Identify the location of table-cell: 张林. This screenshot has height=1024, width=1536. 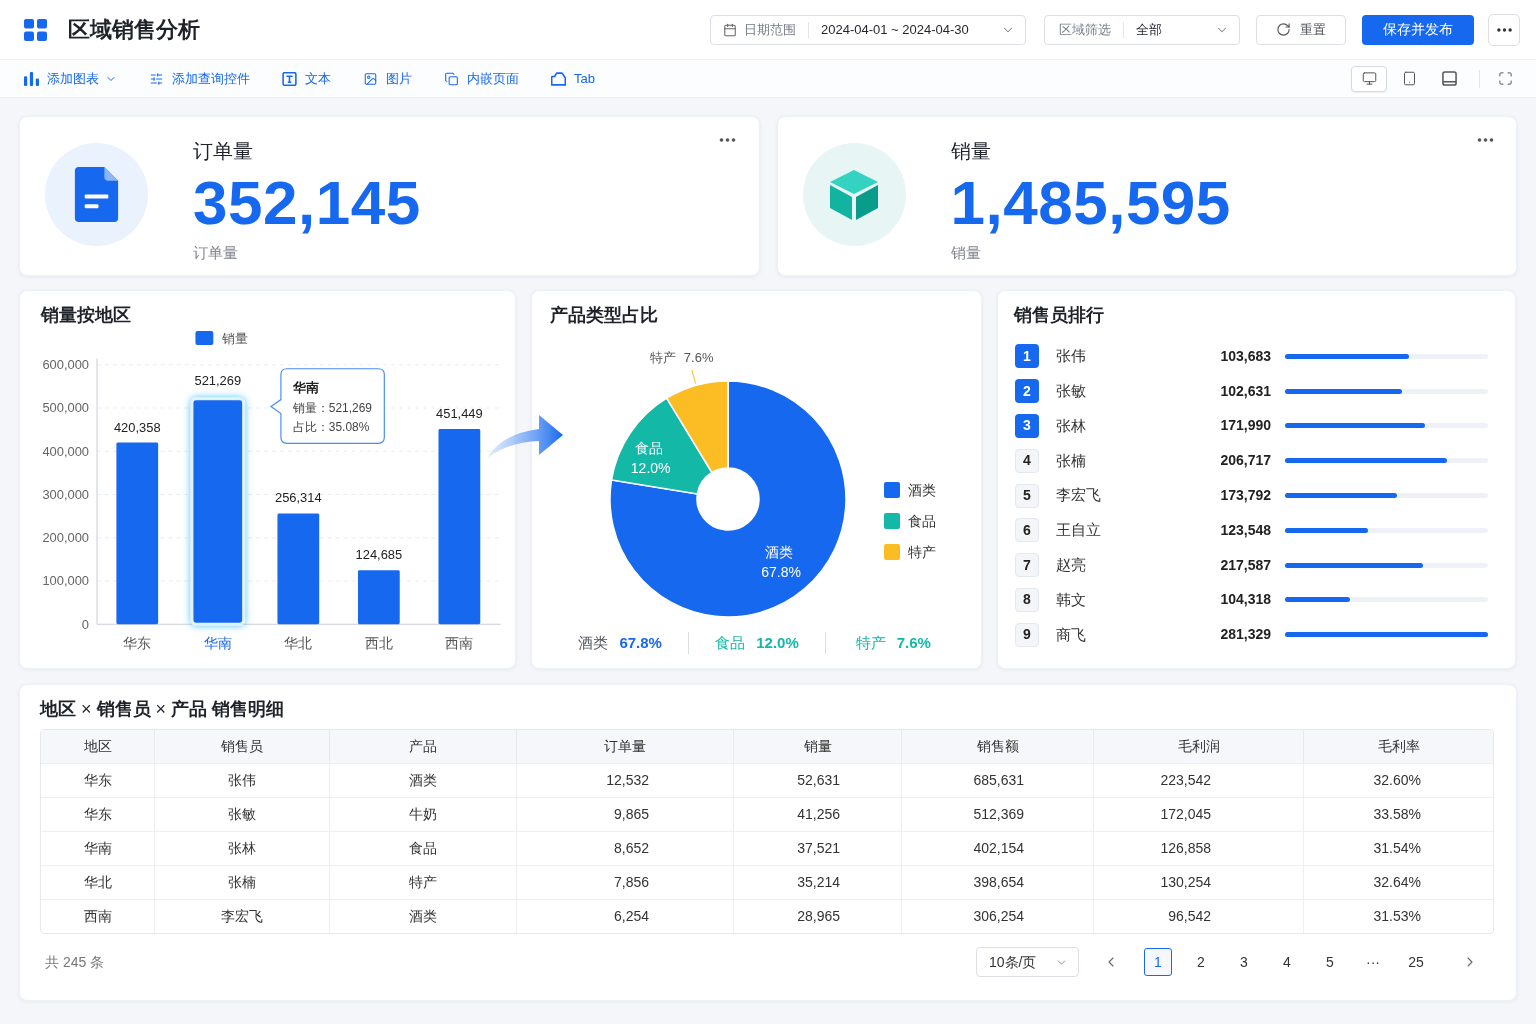
(241, 848).